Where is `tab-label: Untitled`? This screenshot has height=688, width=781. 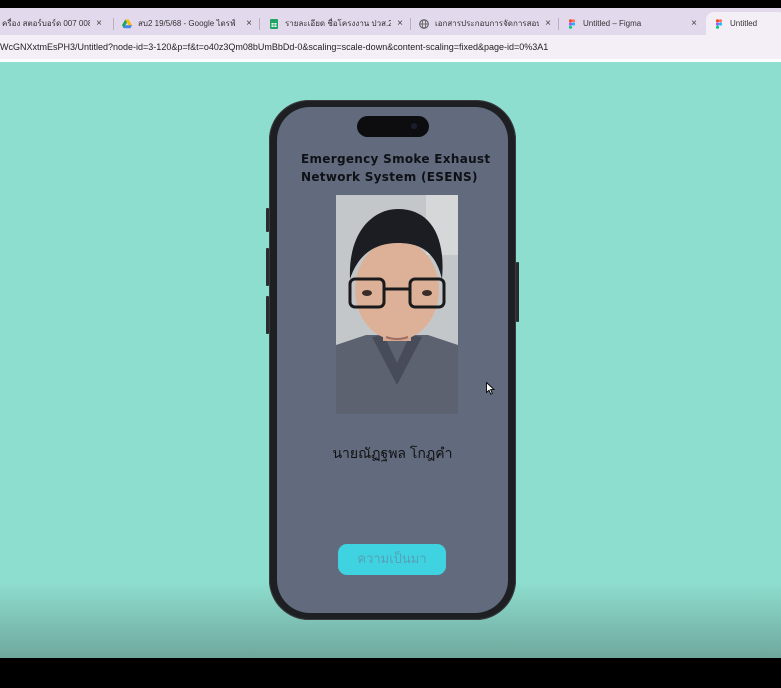
tab-label: Untitled is located at coordinates (744, 23).